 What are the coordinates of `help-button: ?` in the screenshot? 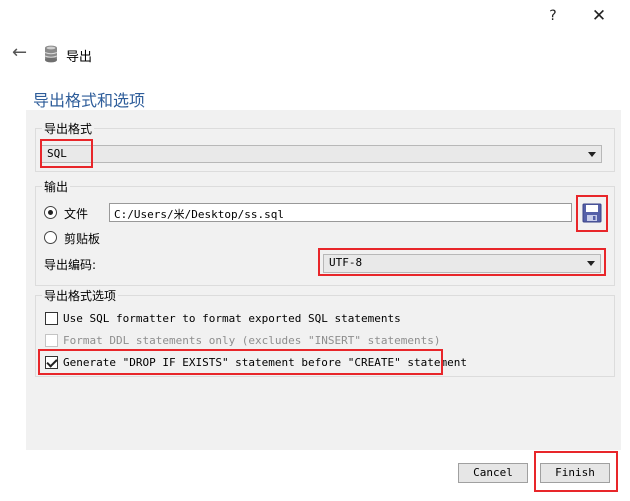 It's located at (553, 16).